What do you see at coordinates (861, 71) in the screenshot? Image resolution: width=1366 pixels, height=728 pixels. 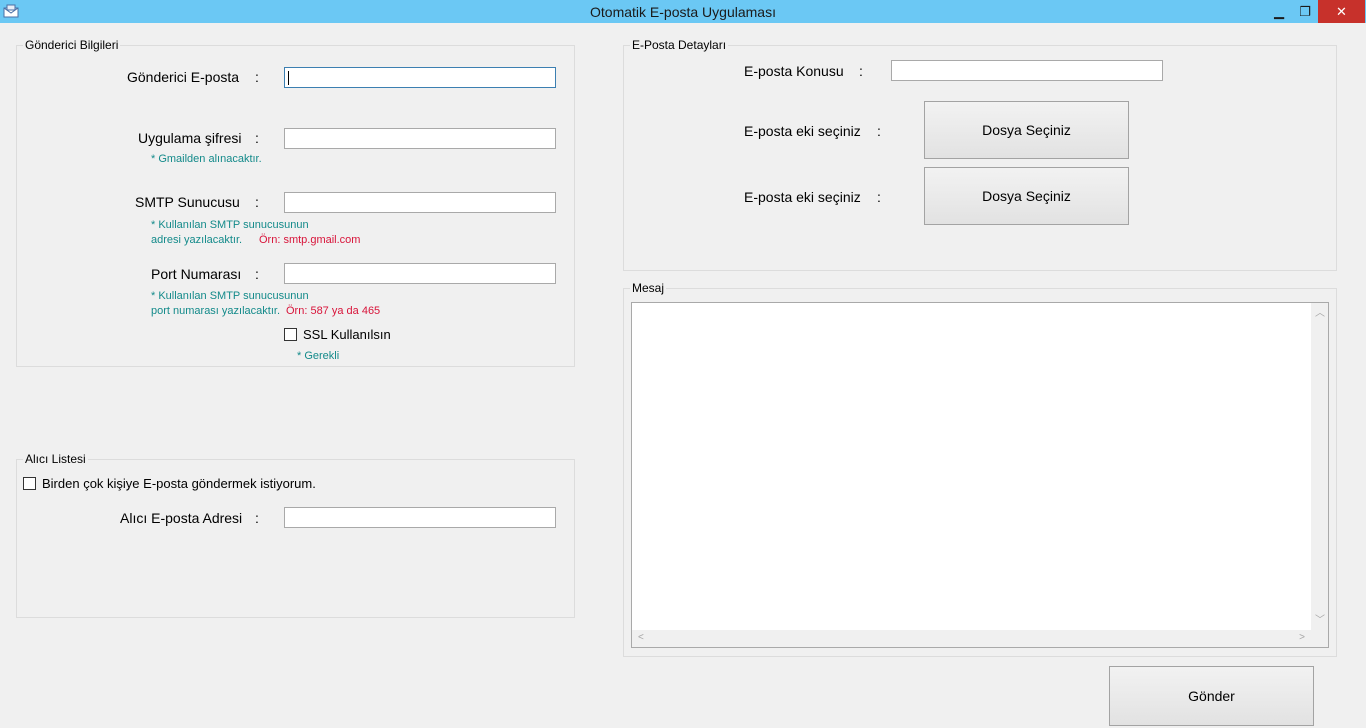 I see `subject-colon: :` at bounding box center [861, 71].